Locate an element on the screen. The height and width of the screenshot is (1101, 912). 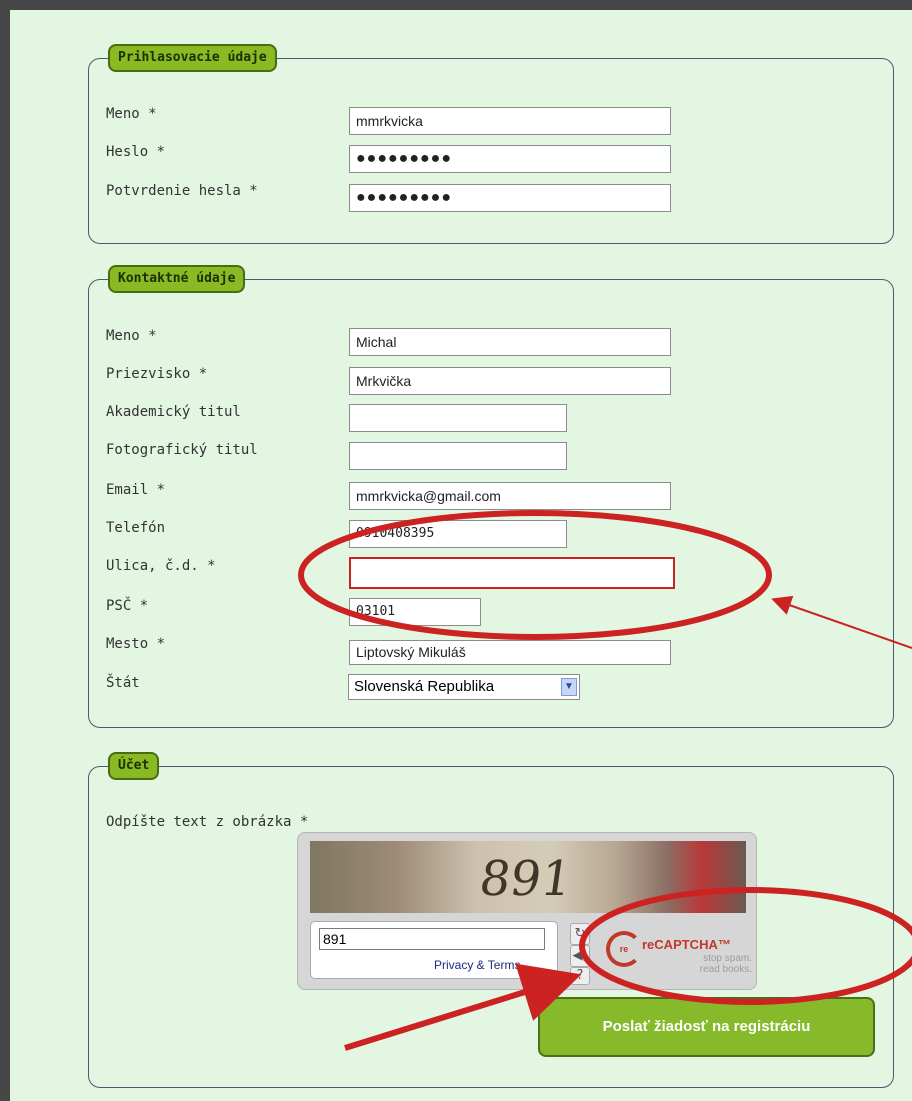
country-select: Slovenská Republika ▼ is located at coordinates (464, 687).